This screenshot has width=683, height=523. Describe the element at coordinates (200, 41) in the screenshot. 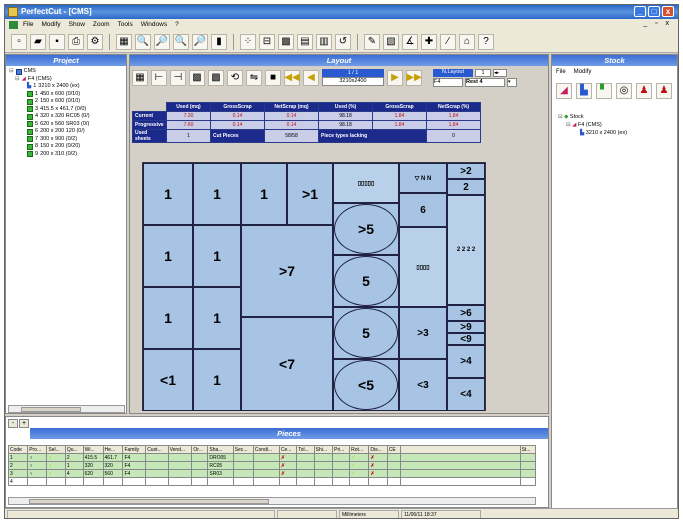

I see `zoom-area-icon: 🔎` at that location.